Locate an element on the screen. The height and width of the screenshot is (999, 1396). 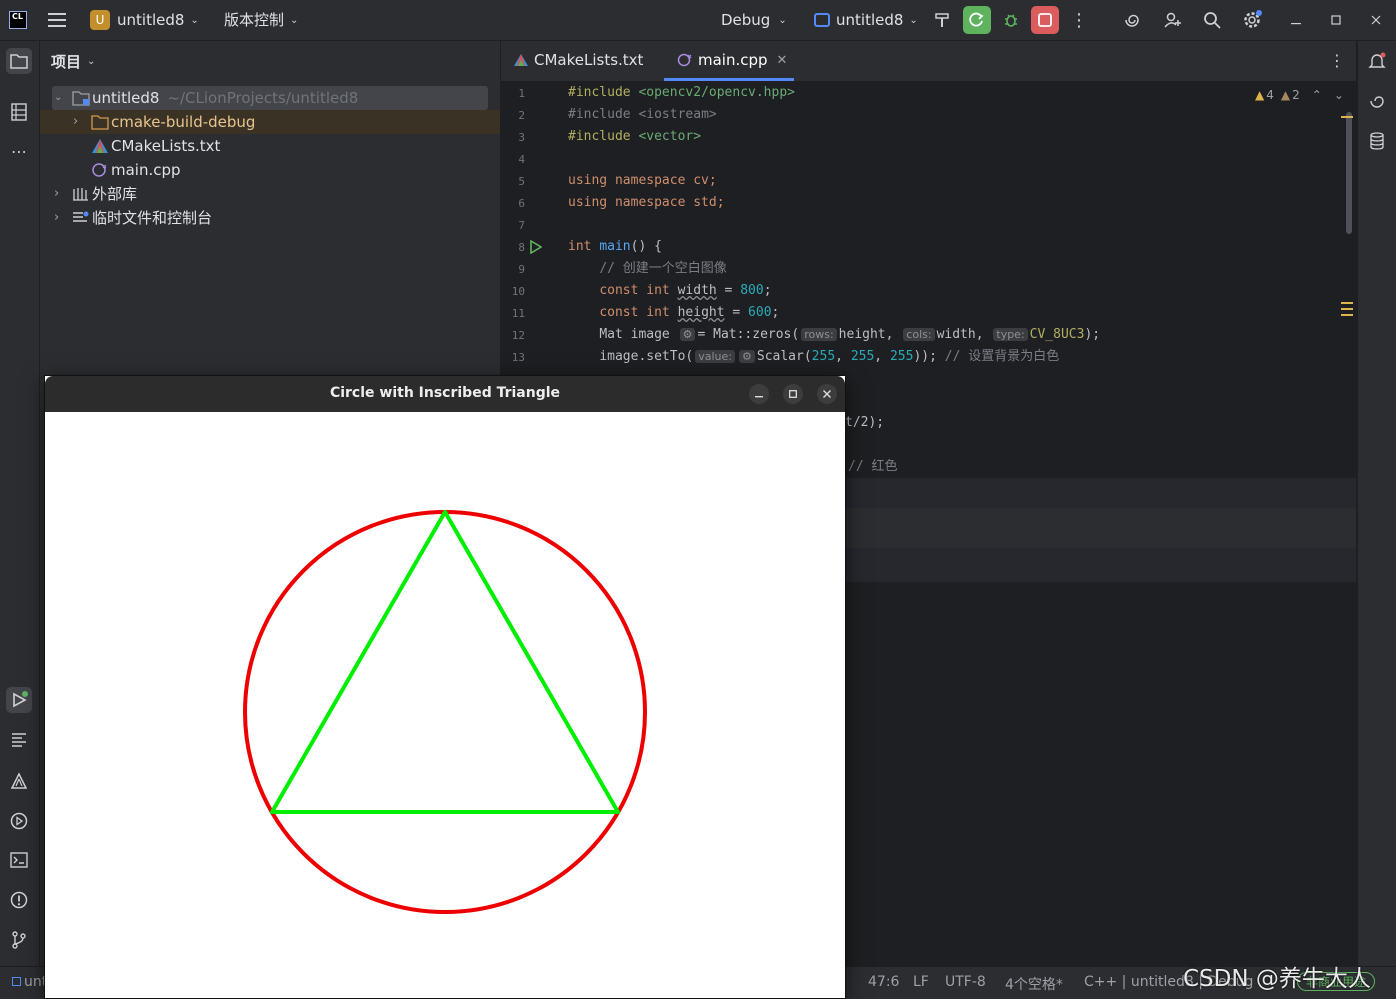
vcs-menu: 版本控制 ⌄ is located at coordinates (261, 20).